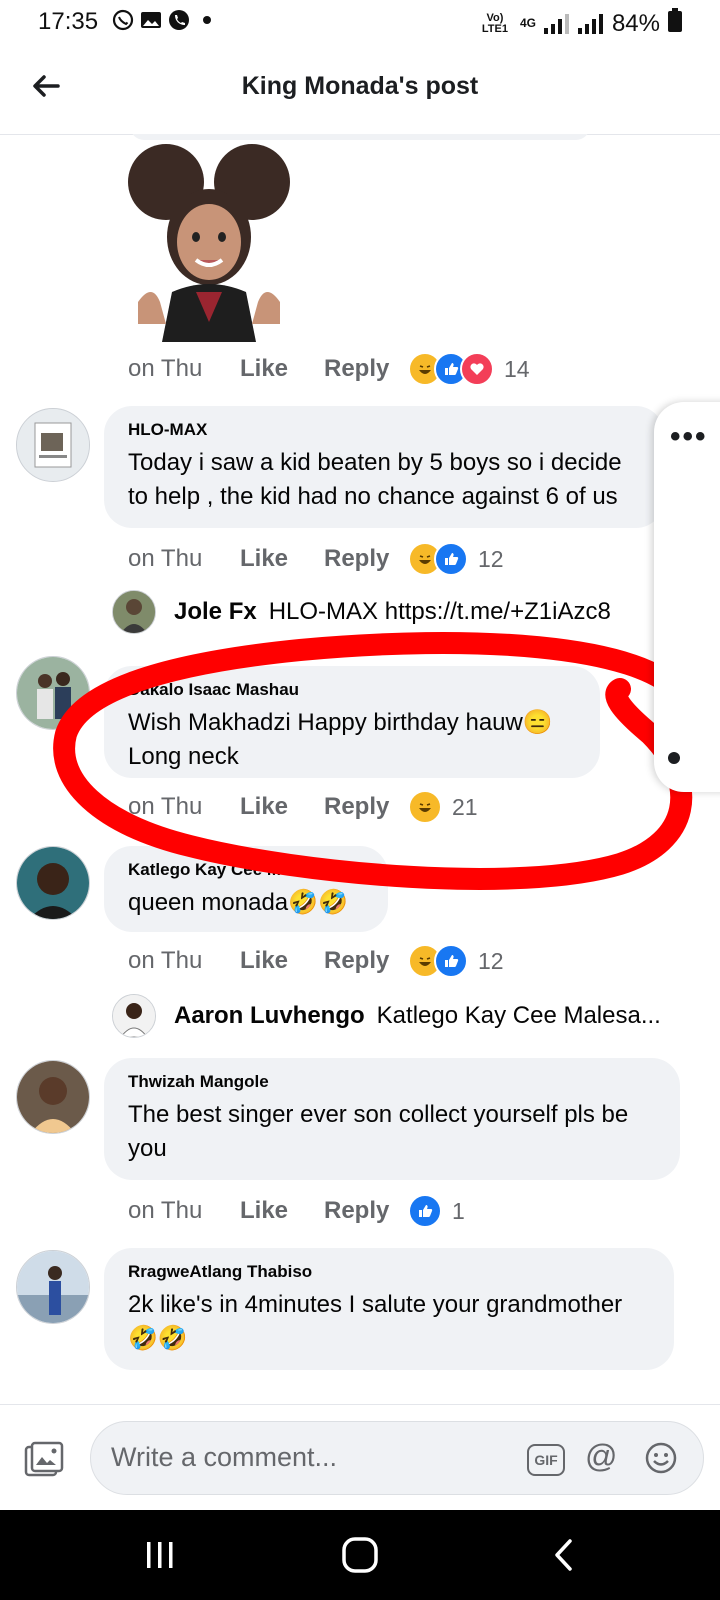  Describe the element at coordinates (397, 1458) in the screenshot. I see `comment-input: Write a comment... GIF @` at that location.